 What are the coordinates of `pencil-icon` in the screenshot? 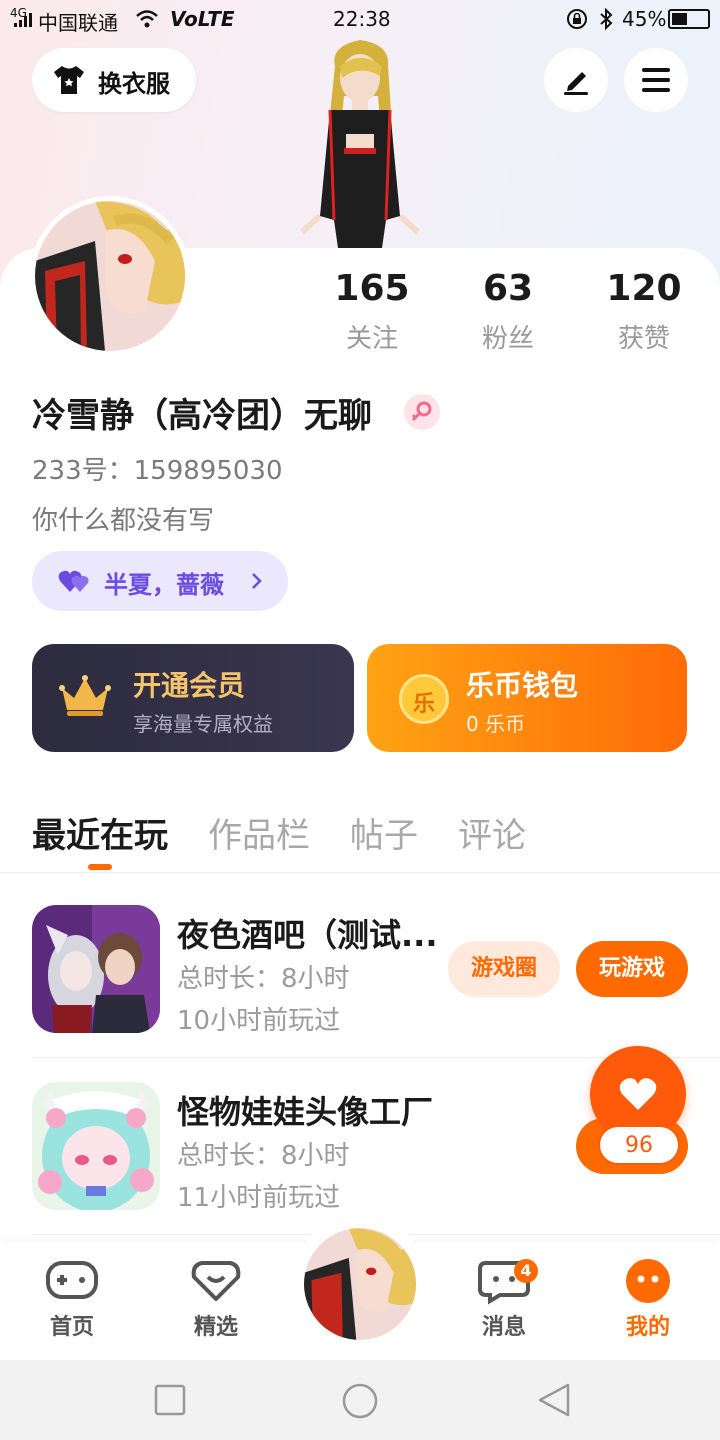 It's located at (576, 83).